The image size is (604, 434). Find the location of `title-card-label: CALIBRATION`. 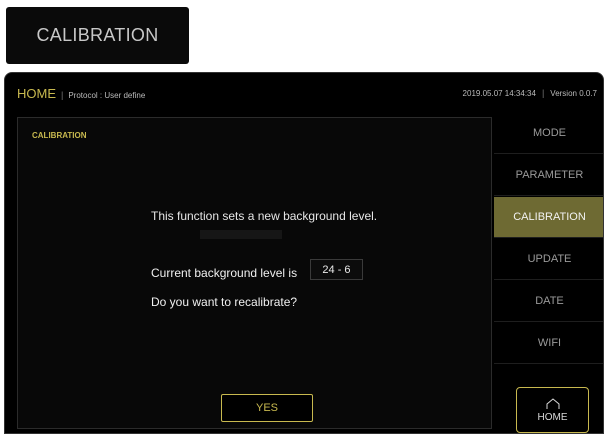

title-card-label: CALIBRATION is located at coordinates (97, 35).